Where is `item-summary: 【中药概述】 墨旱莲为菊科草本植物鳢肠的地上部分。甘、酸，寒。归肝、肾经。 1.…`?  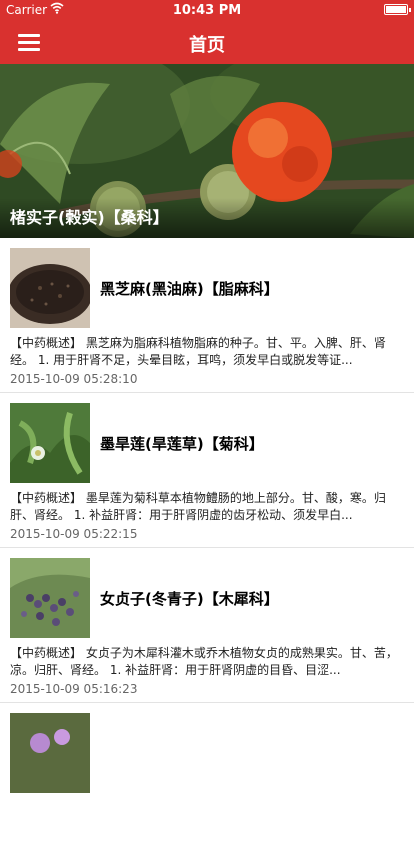
item-summary: 【中药概述】 墨旱莲为菊科草本植物鳢肠的地上部分。甘、酸，寒。归肝、肾经。 1.… is located at coordinates (198, 506).